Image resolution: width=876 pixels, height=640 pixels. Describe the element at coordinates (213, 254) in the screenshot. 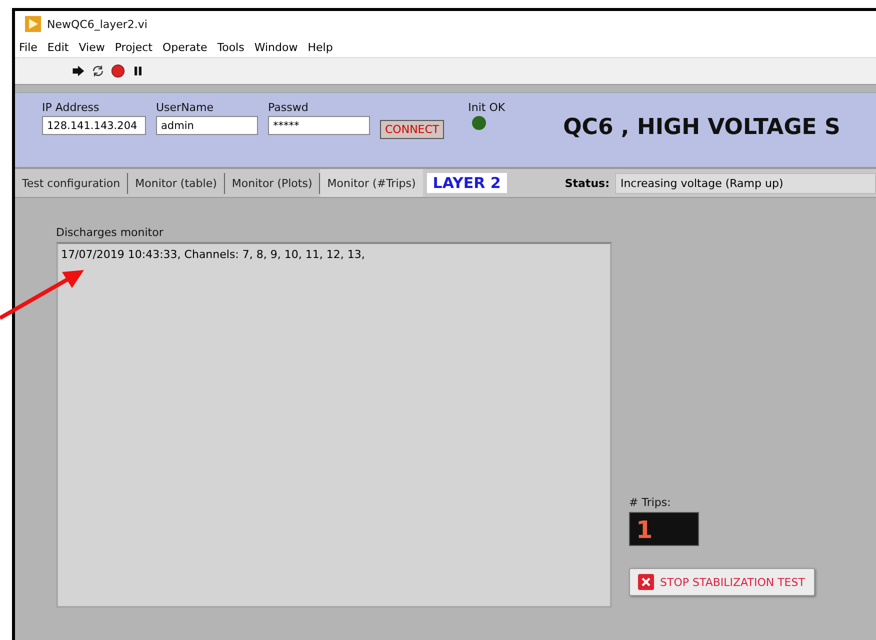

I see `log-line: 17/07/2019 10:43:33, Channels: 7, 8, 9, 10, 11, 12, 13,` at that location.